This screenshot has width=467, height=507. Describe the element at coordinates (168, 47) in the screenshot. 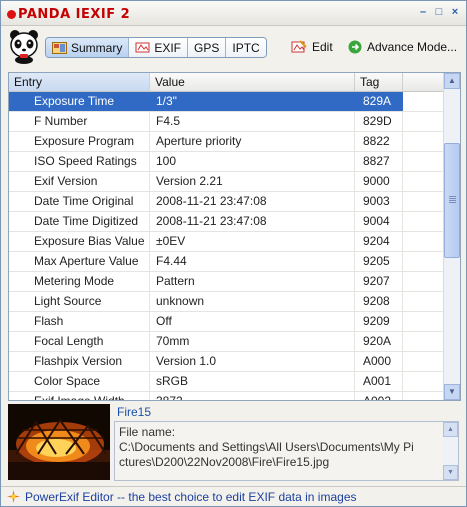

I see `tab-exif-label: EXIF` at that location.